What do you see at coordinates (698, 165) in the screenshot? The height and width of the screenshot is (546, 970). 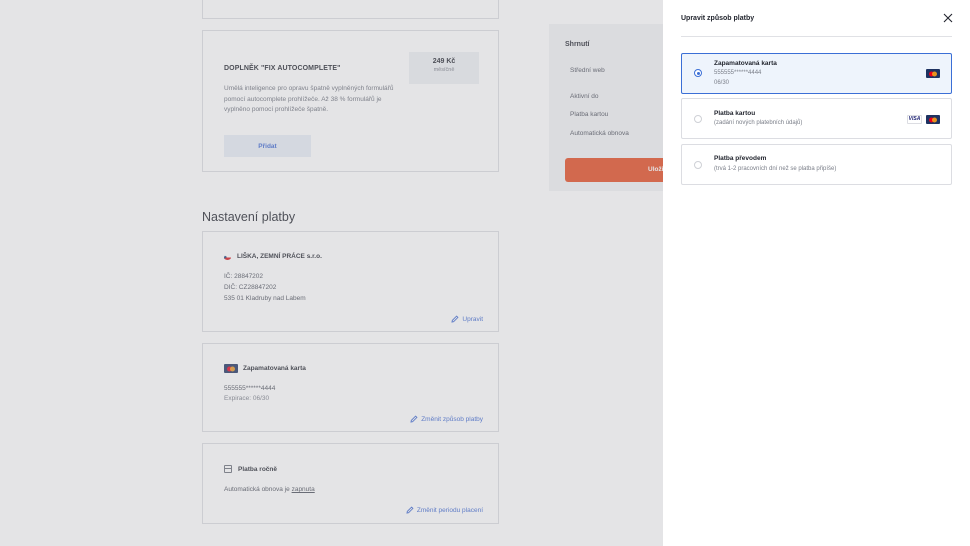 I see `radio-bank-transfer` at bounding box center [698, 165].